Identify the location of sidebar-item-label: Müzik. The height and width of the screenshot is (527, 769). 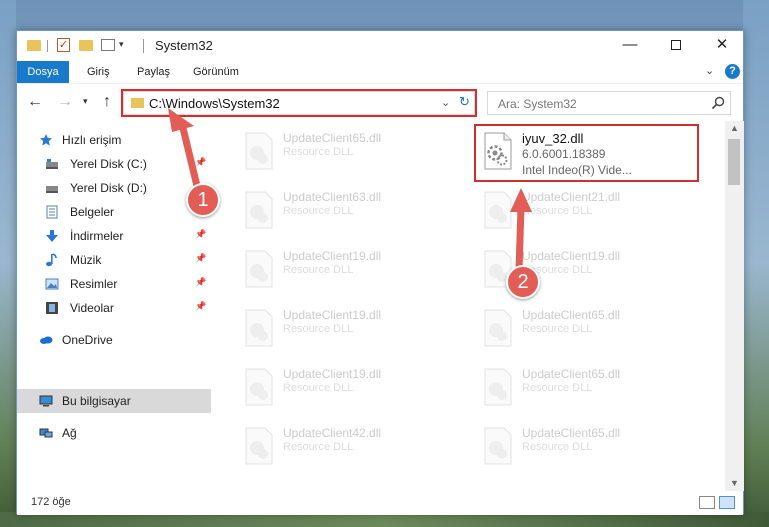
(86, 260).